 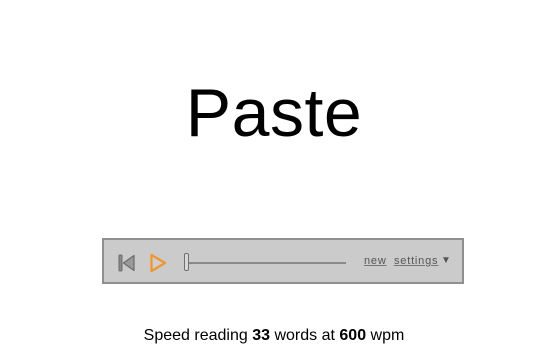 What do you see at coordinates (186, 262) in the screenshot?
I see `progress-slider-handle` at bounding box center [186, 262].